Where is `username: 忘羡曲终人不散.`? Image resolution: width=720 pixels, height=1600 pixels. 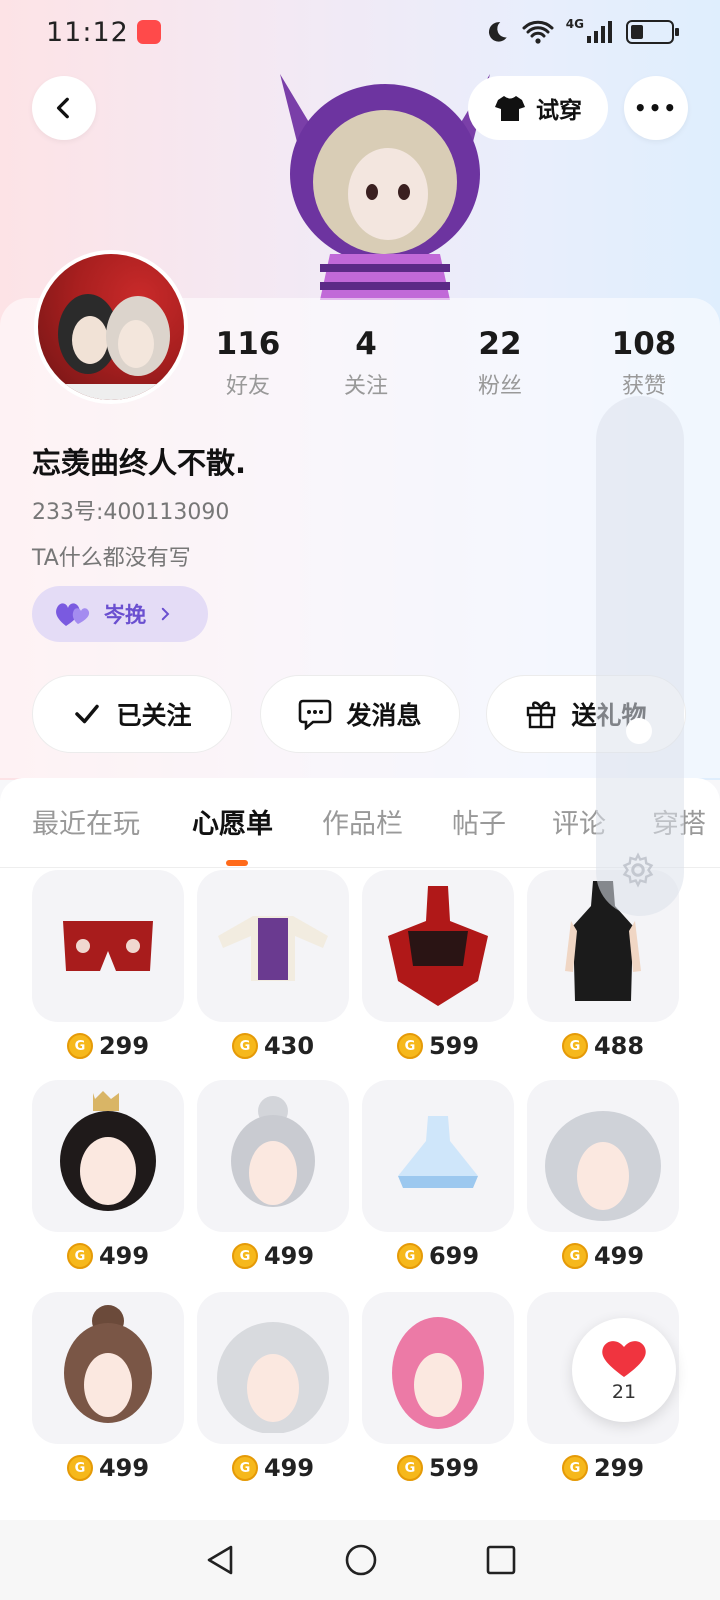
username: 忘羡曲终人不散. is located at coordinates (139, 463).